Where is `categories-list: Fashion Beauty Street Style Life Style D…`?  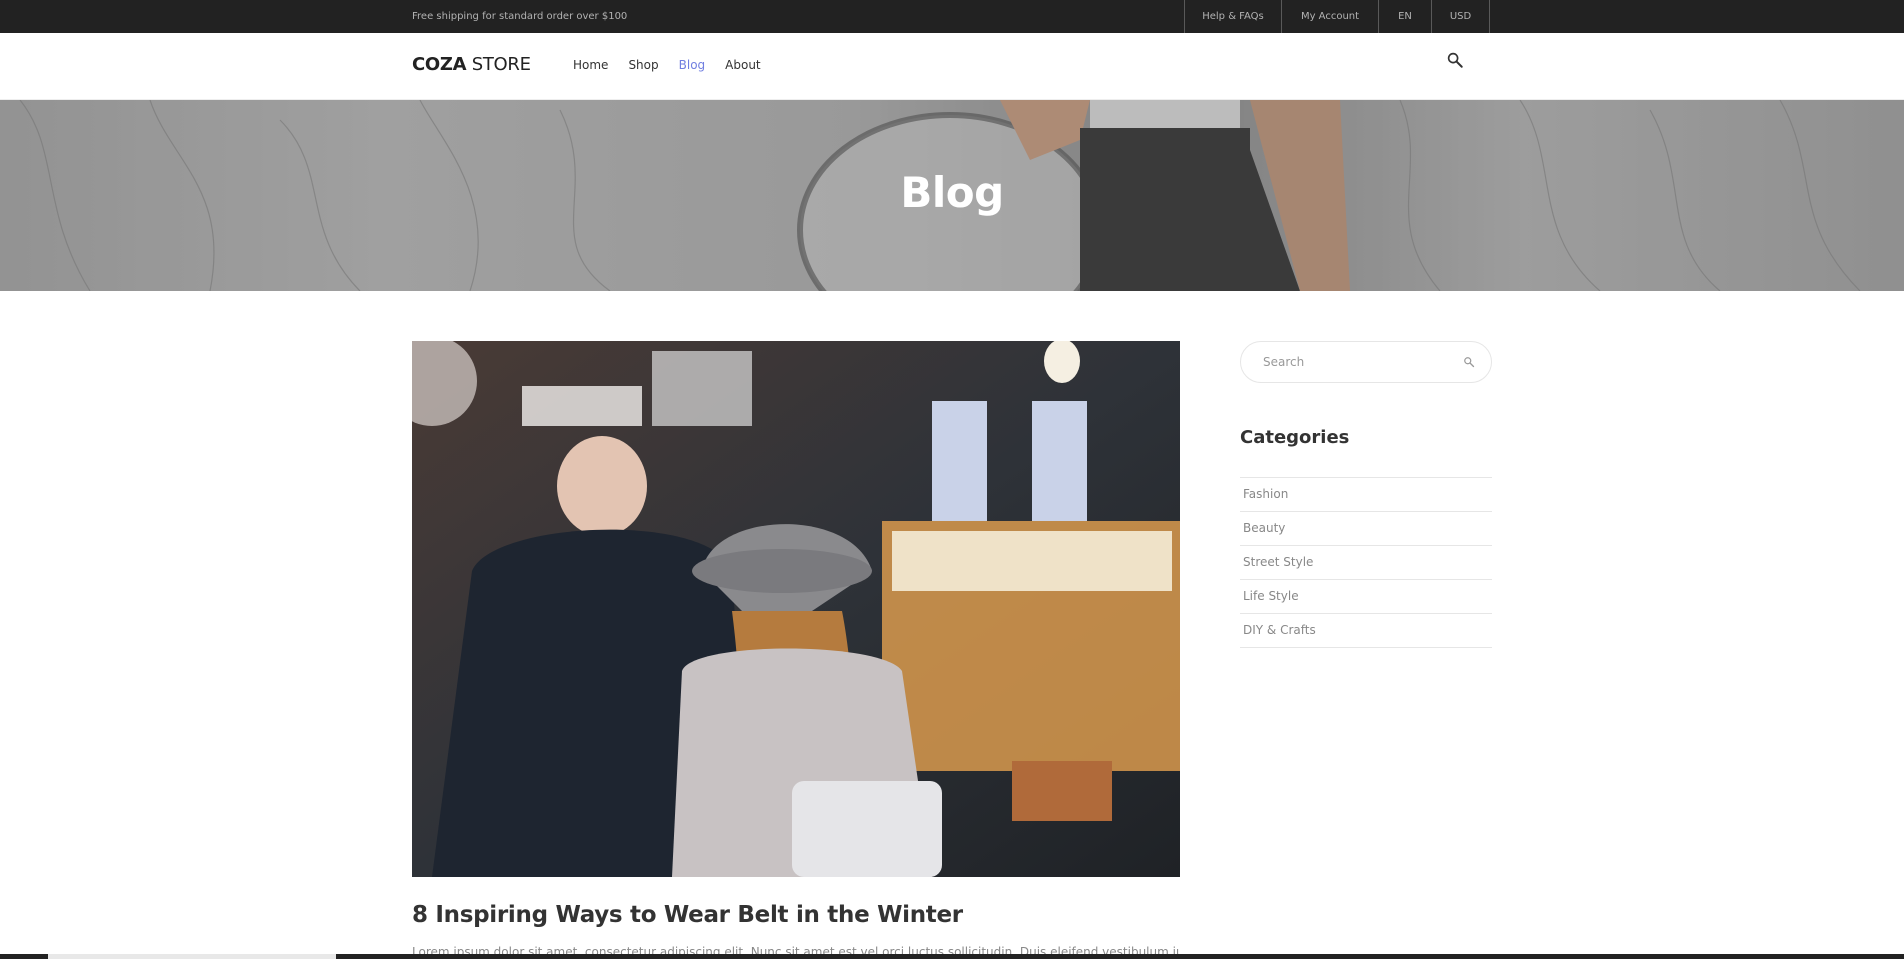
categories-list: Fashion Beauty Street Style Life Style D… is located at coordinates (1366, 562).